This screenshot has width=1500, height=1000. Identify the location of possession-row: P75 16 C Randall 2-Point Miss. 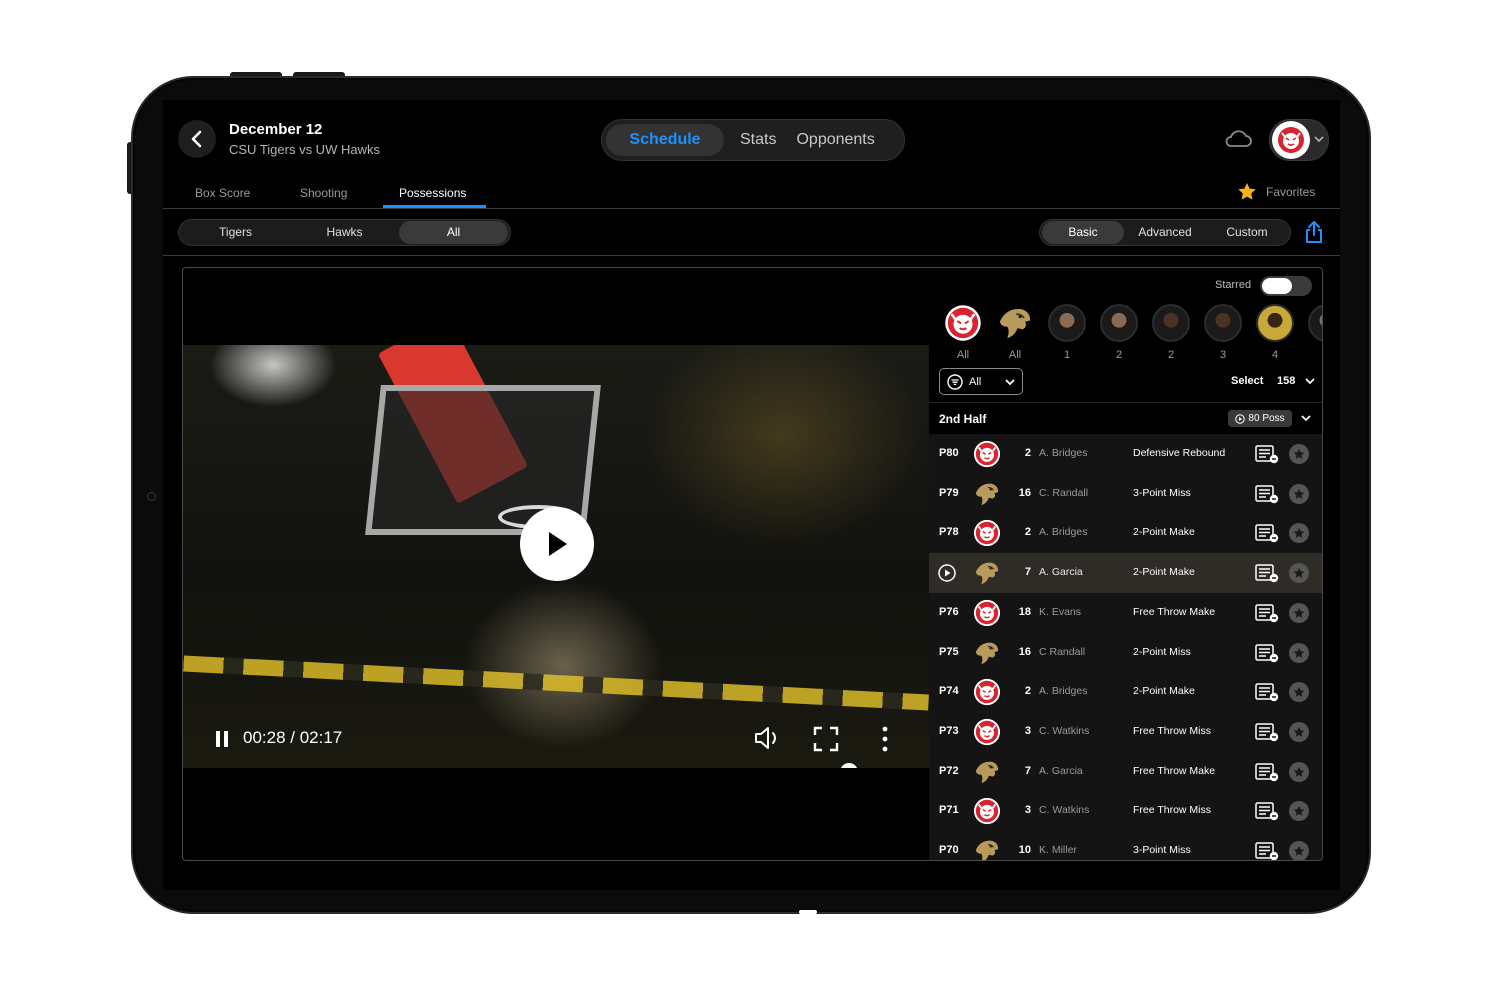
(1125, 652).